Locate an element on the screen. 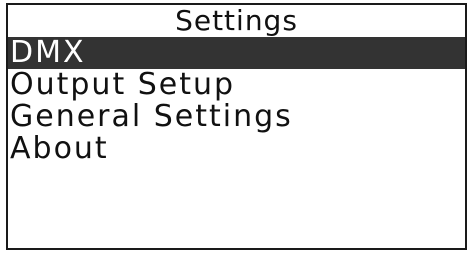 The width and height of the screenshot is (474, 255). menu-item-dmx: DMX is located at coordinates (236, 53).